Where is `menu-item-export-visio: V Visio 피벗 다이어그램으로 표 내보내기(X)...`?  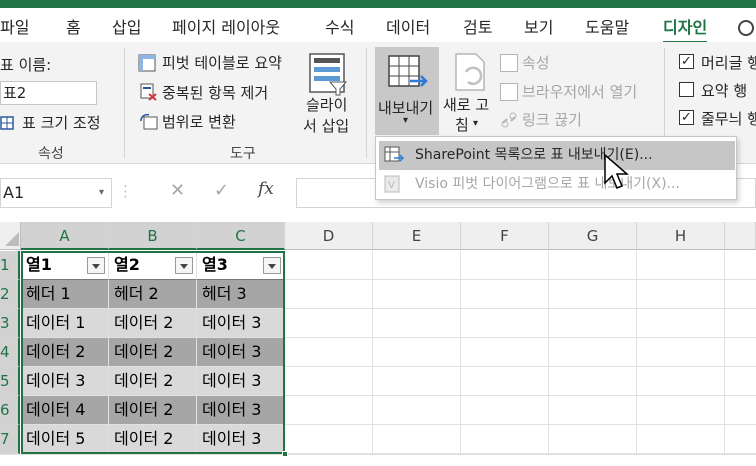 menu-item-export-visio: V Visio 피벗 다이어그램으로 표 내보내기(X)... is located at coordinates (557, 184).